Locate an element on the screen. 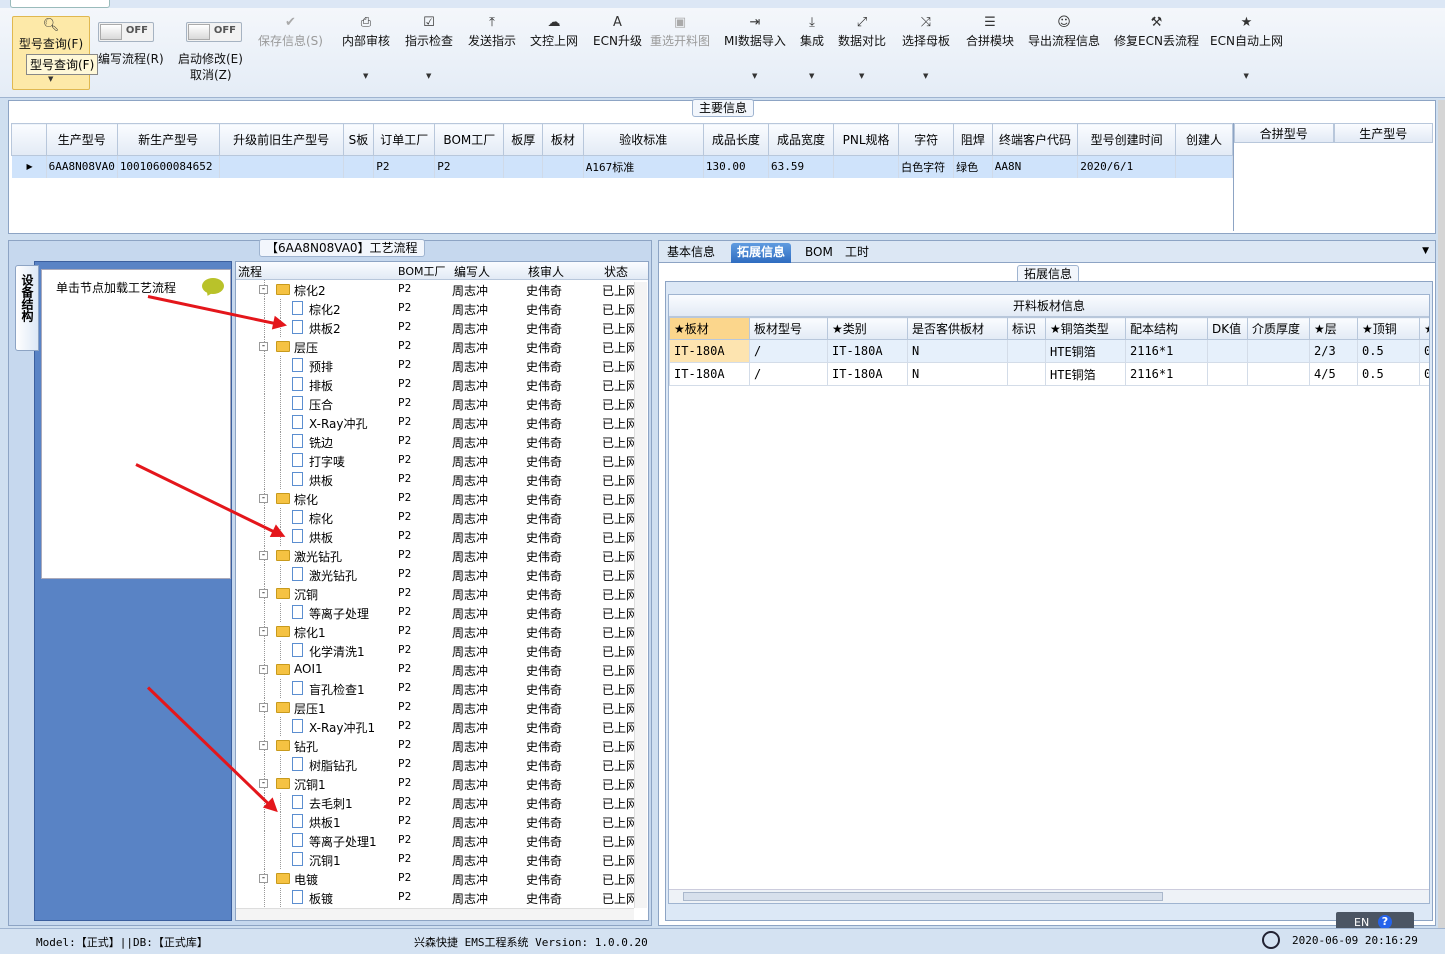  tree-row: 等离子处理 P2 周志冲 史伟奇 已上网 is located at coordinates (436, 612).